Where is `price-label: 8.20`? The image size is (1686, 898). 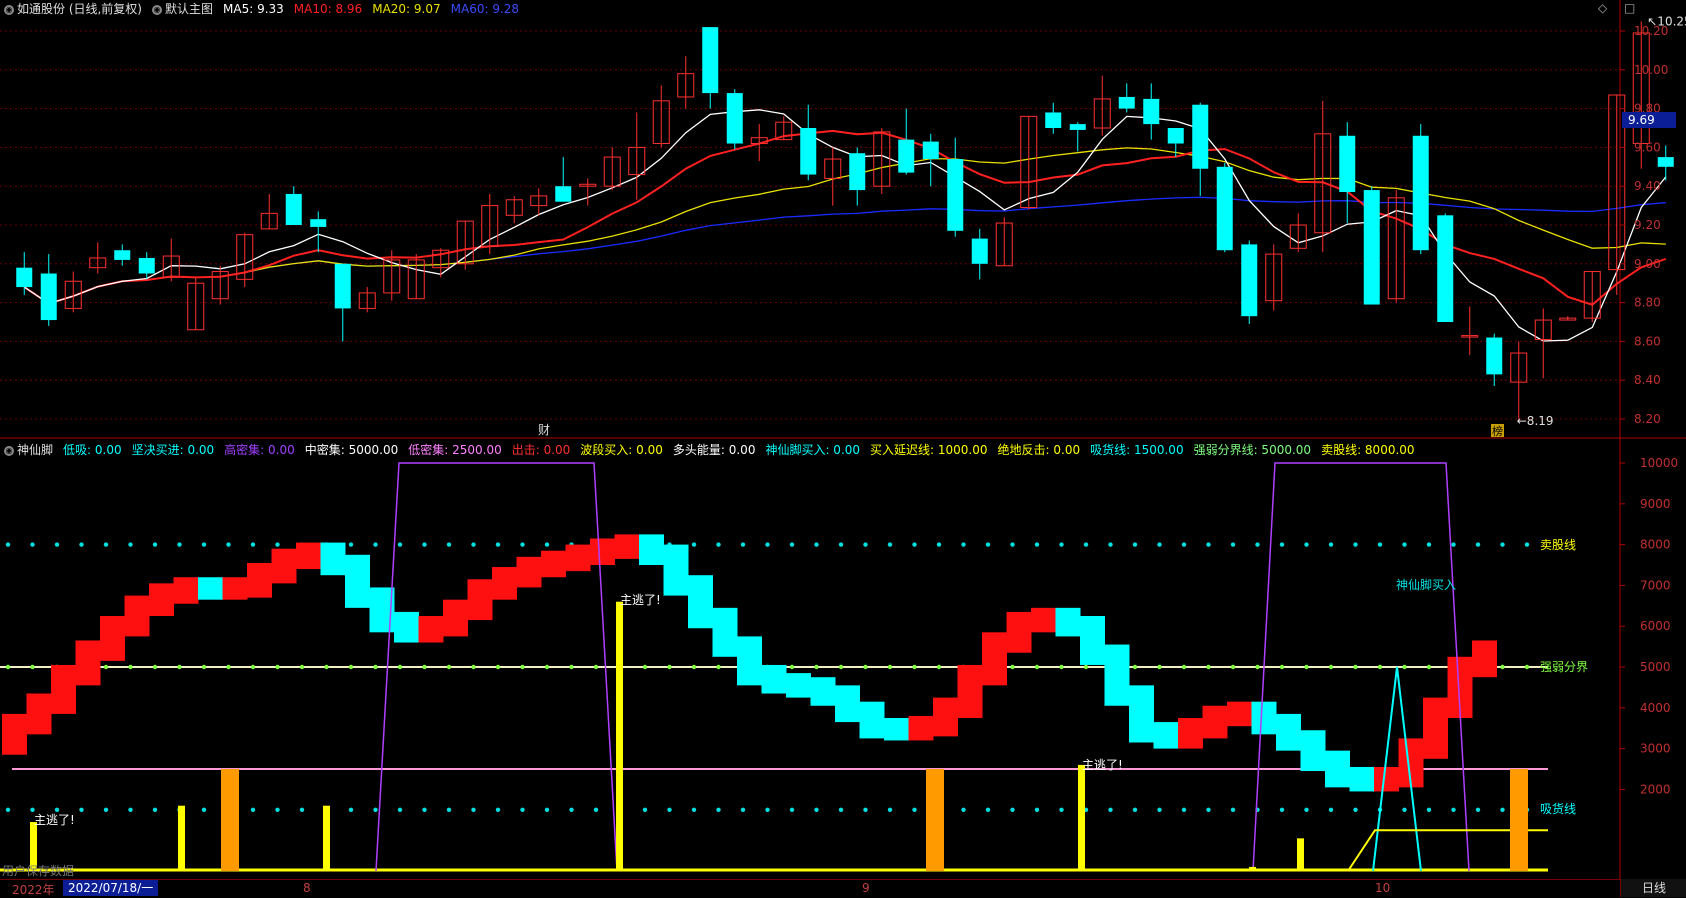
price-label: 8.20 is located at coordinates (1647, 419).